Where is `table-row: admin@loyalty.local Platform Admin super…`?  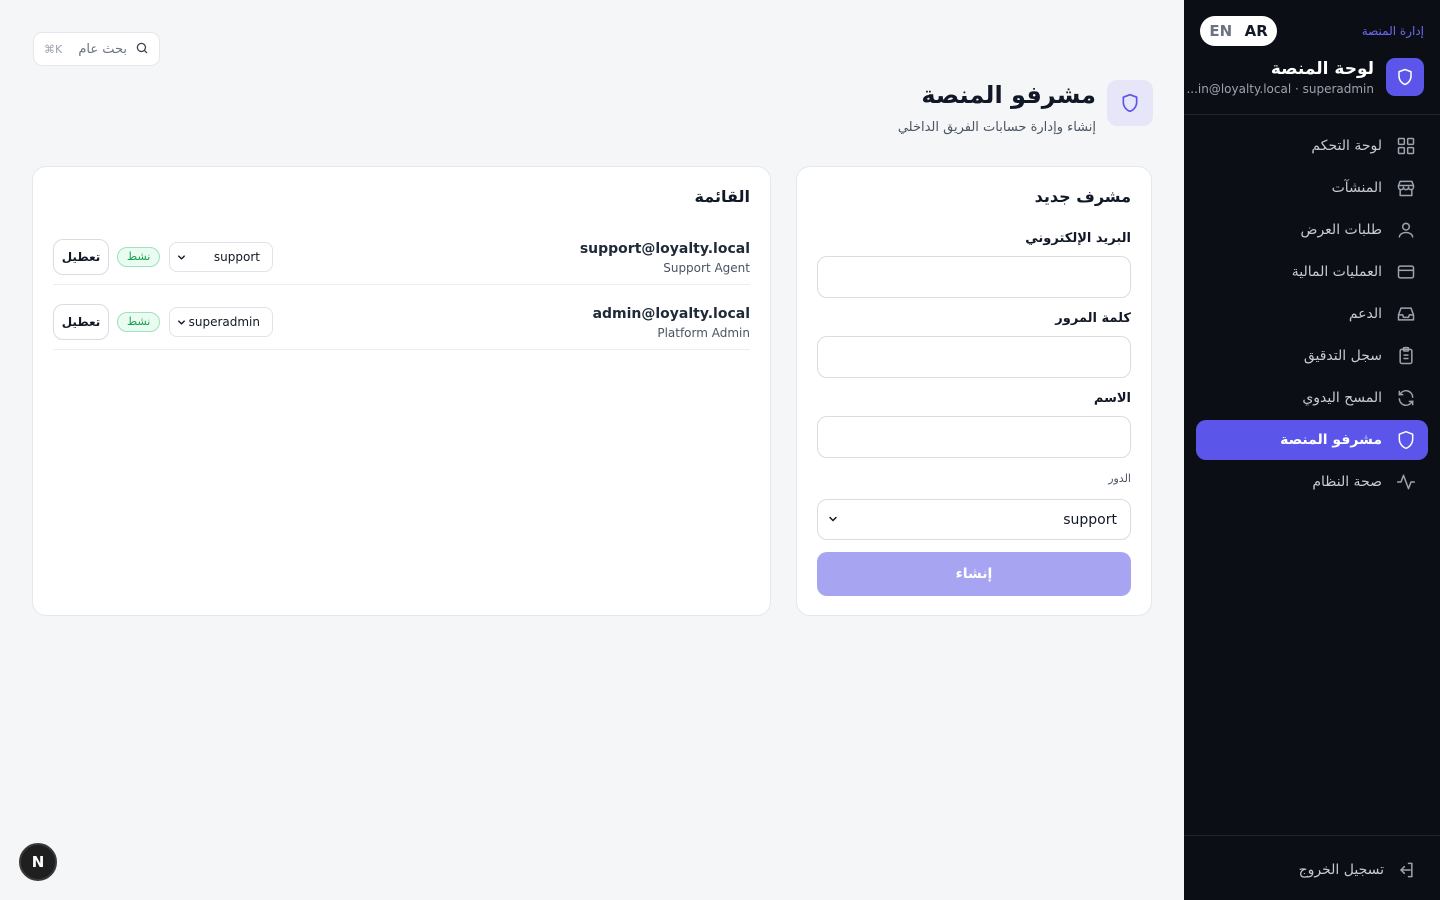 table-row: admin@loyalty.local Platform Admin super… is located at coordinates (401, 325).